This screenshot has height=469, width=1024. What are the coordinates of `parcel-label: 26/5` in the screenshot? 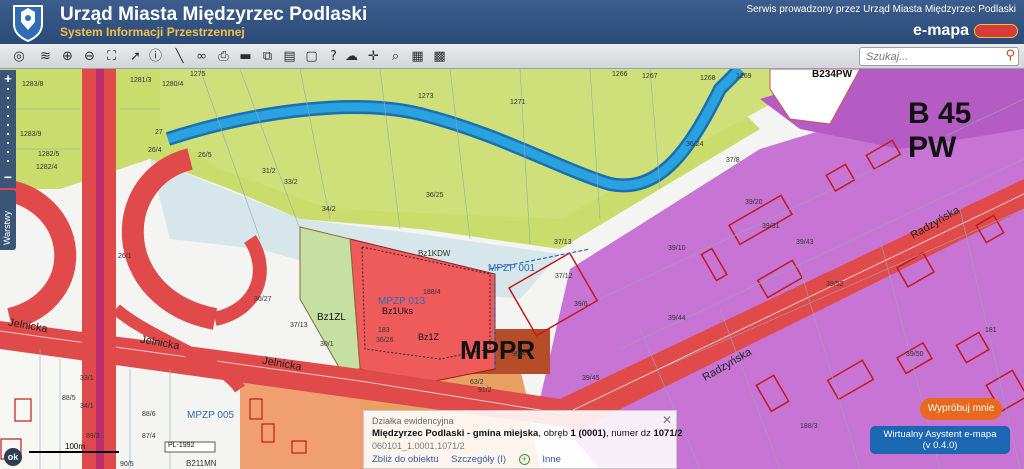 It's located at (205, 155).